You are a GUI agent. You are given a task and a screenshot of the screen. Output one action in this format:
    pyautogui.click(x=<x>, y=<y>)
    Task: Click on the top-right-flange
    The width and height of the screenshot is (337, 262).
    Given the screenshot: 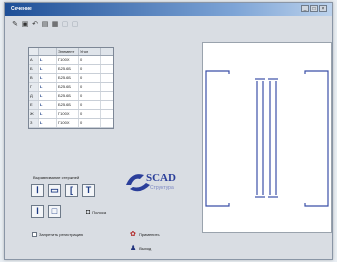 What is the action you would take?
    pyautogui.click(x=316, y=72)
    